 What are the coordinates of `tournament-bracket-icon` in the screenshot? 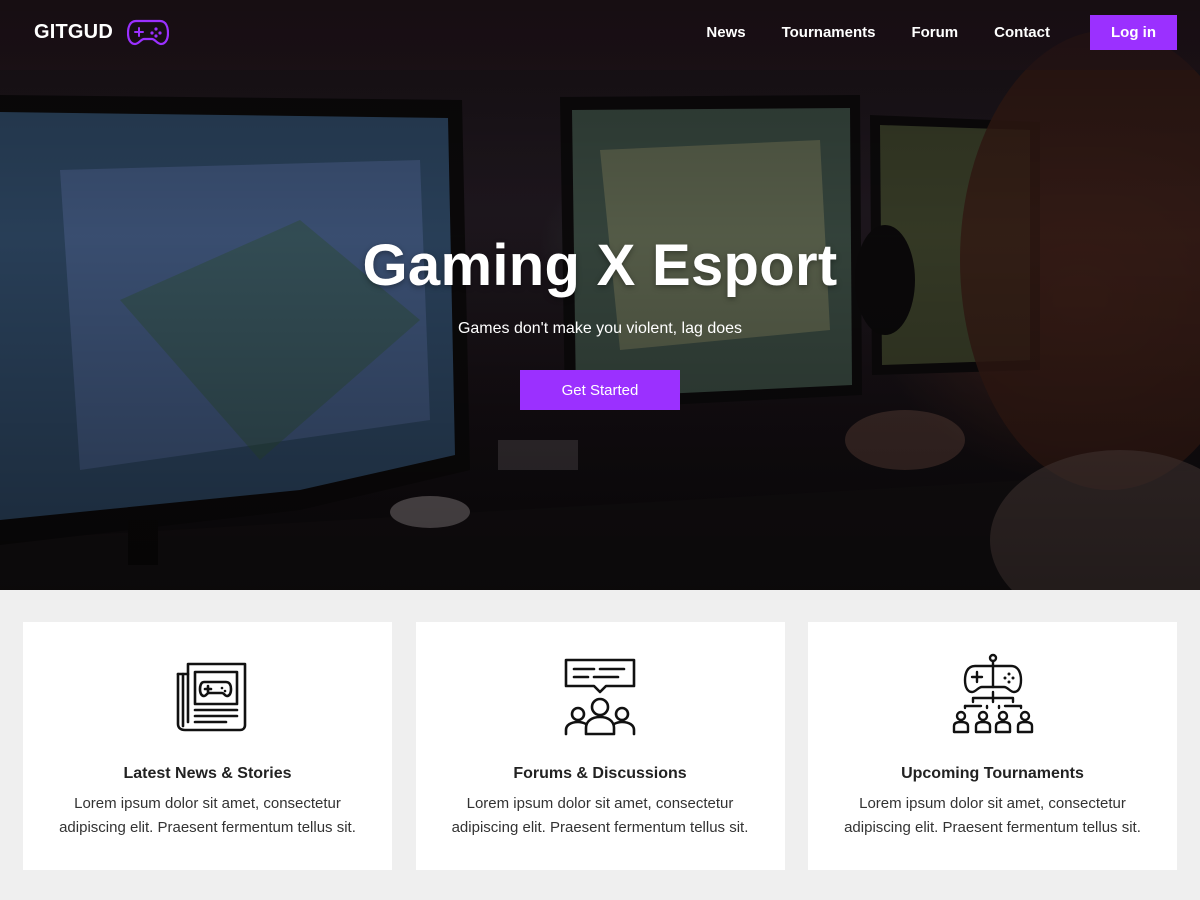 It's located at (992, 693).